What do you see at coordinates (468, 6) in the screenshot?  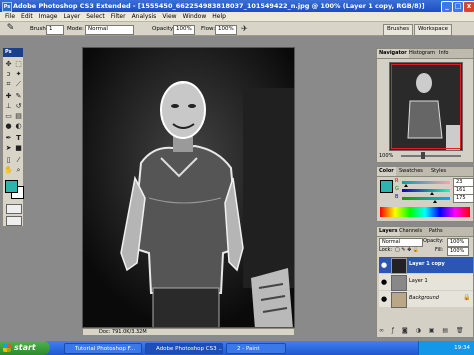 I see `close-button: x` at bounding box center [468, 6].